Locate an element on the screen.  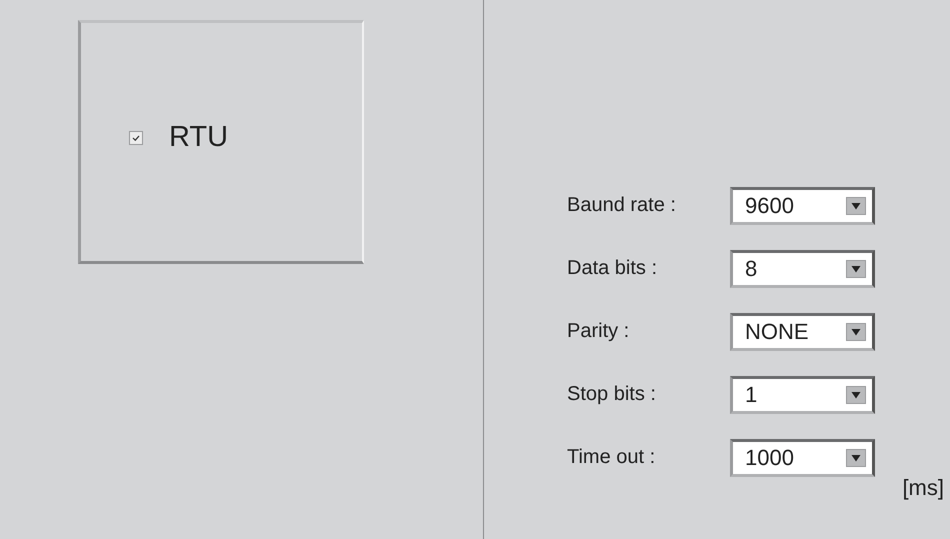
checkbox-label: RTU is located at coordinates (198, 137).